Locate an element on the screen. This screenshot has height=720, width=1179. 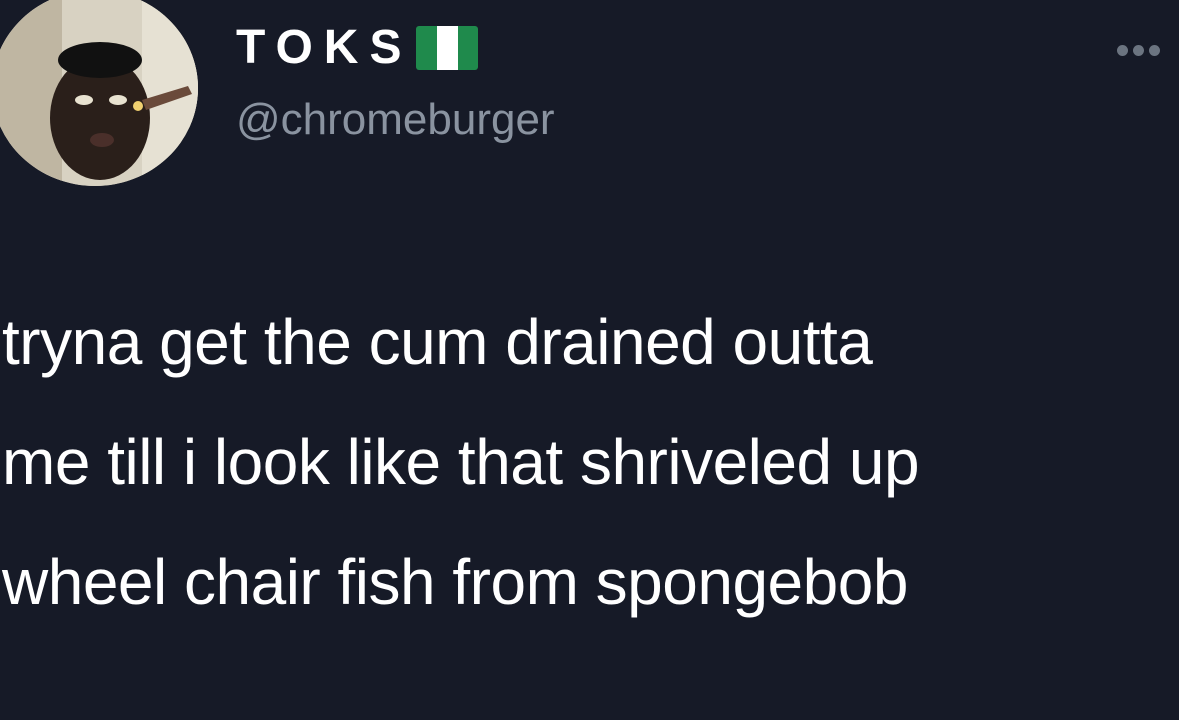
more-options-icon is located at coordinates (1138, 50).